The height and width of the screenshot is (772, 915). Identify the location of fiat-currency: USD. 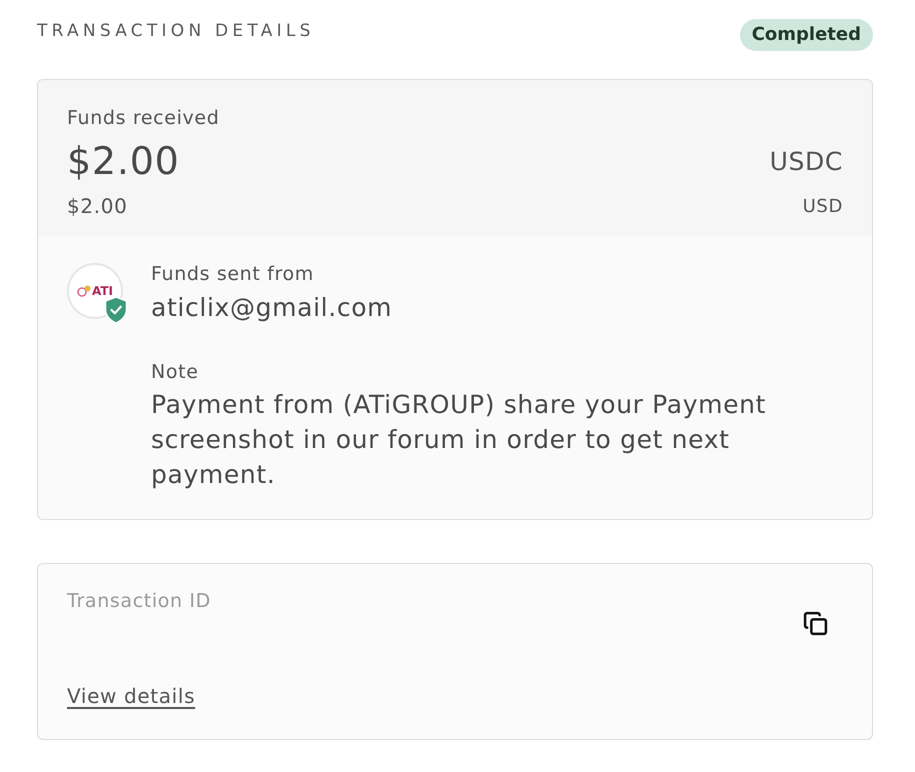
(822, 207).